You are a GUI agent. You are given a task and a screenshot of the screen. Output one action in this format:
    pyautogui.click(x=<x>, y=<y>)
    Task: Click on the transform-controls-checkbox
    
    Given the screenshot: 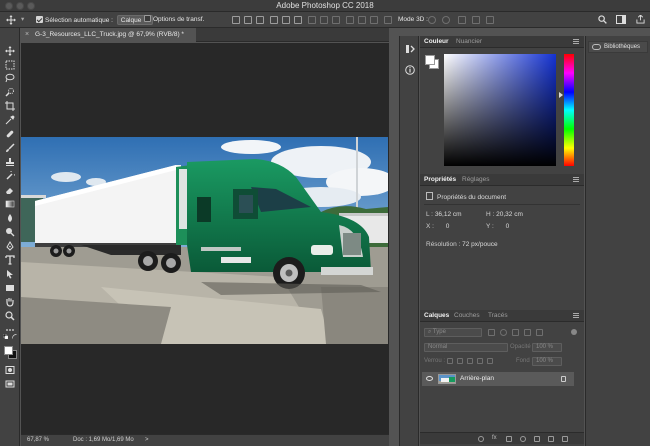 What is the action you would take?
    pyautogui.click(x=147, y=18)
    